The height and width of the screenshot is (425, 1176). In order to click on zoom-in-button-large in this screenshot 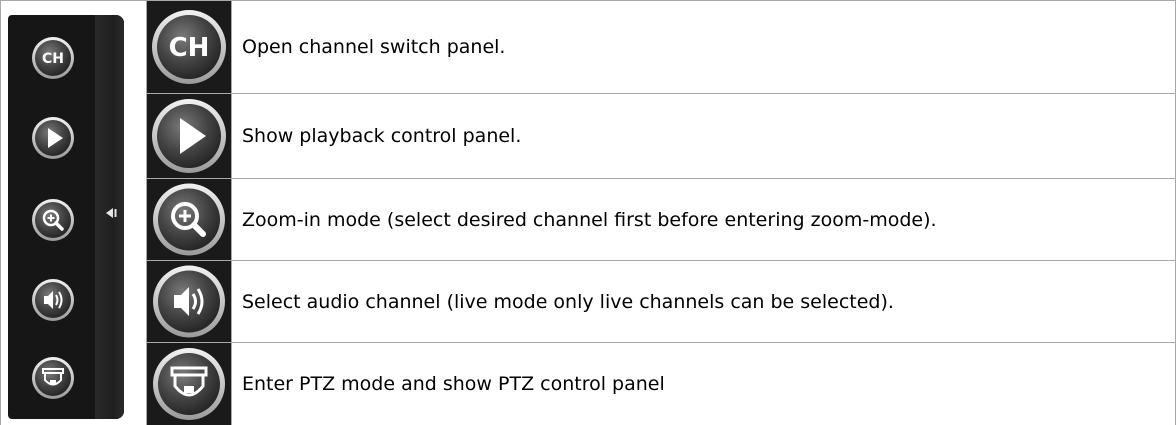, I will do `click(189, 219)`.